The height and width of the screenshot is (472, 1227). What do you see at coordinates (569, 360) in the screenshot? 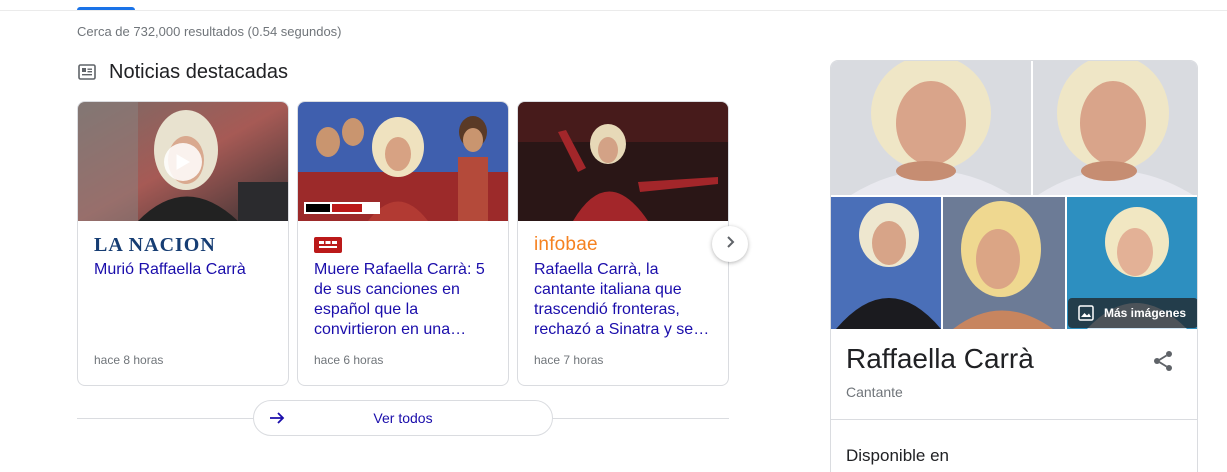
I see `news-age: hace 7 horas` at bounding box center [569, 360].